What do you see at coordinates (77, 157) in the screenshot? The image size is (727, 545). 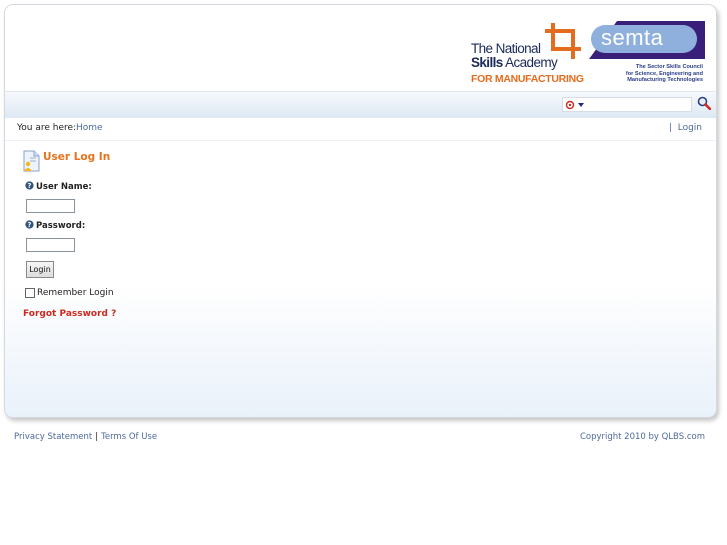 I see `page-title: User Log In` at bounding box center [77, 157].